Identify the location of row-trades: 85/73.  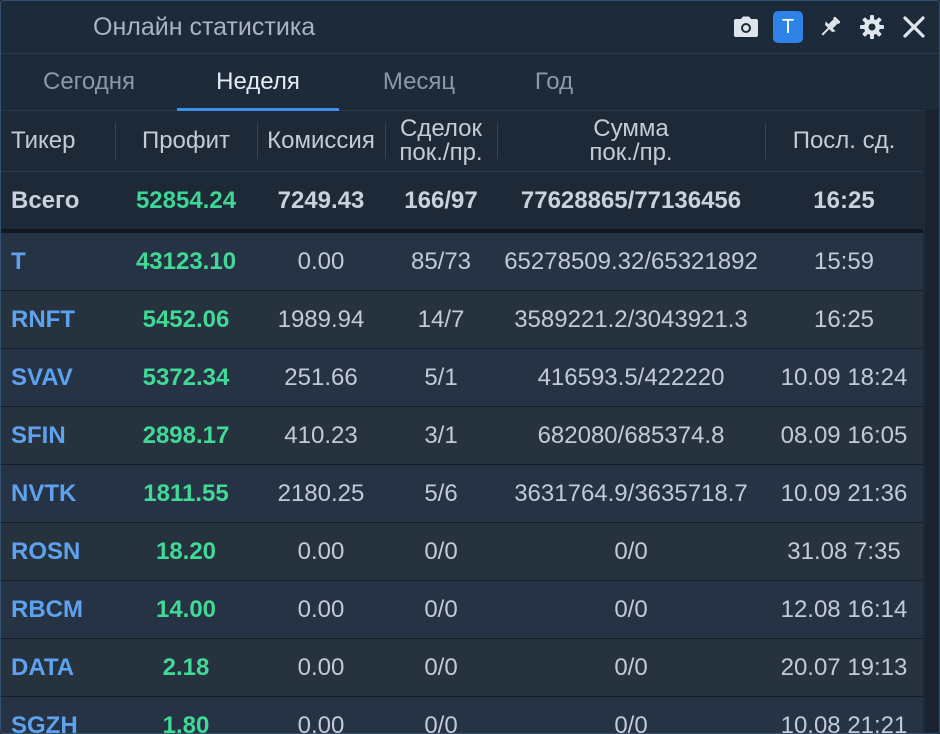
(441, 261).